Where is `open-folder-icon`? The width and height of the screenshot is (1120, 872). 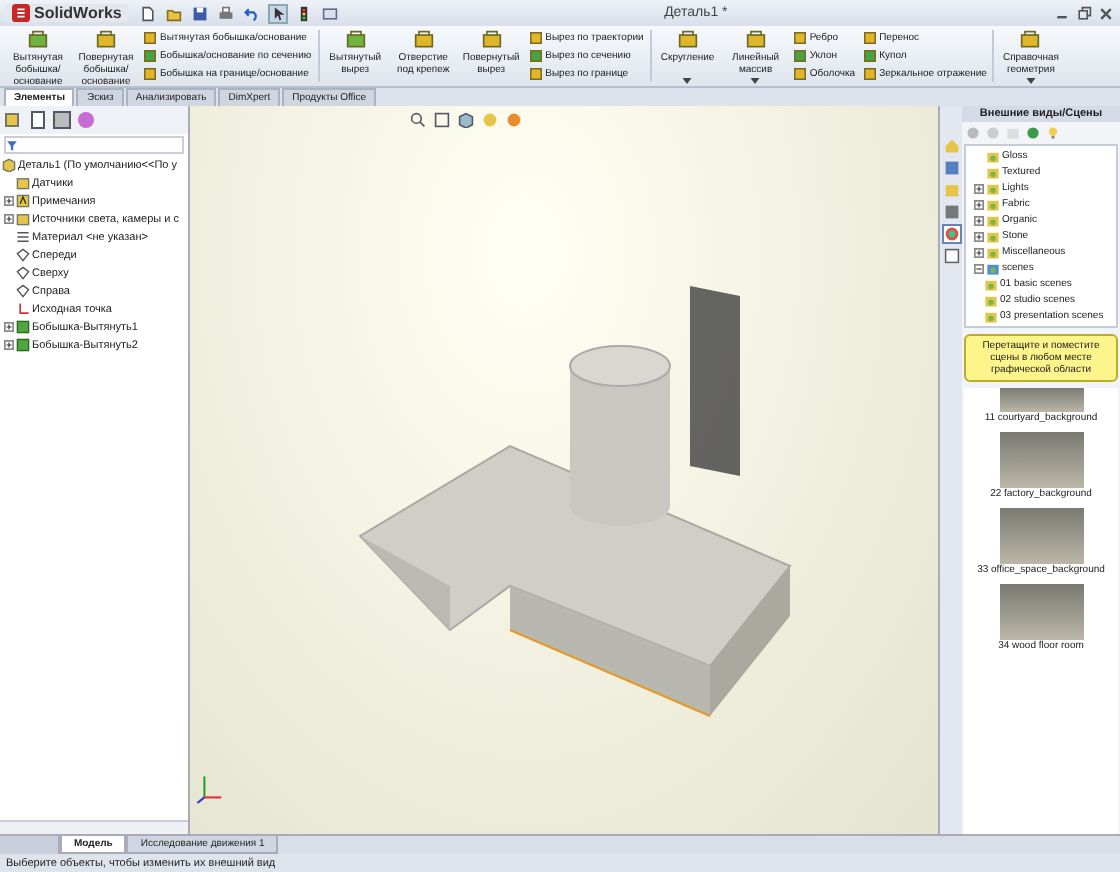
open-folder-icon is located at coordinates (173, 13).